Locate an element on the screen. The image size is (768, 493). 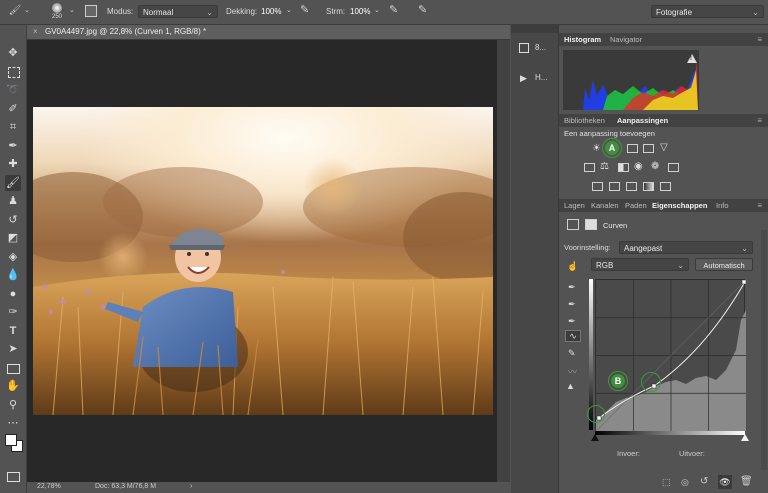
smooth-curve-icon: 〰 is located at coordinates (572, 371).